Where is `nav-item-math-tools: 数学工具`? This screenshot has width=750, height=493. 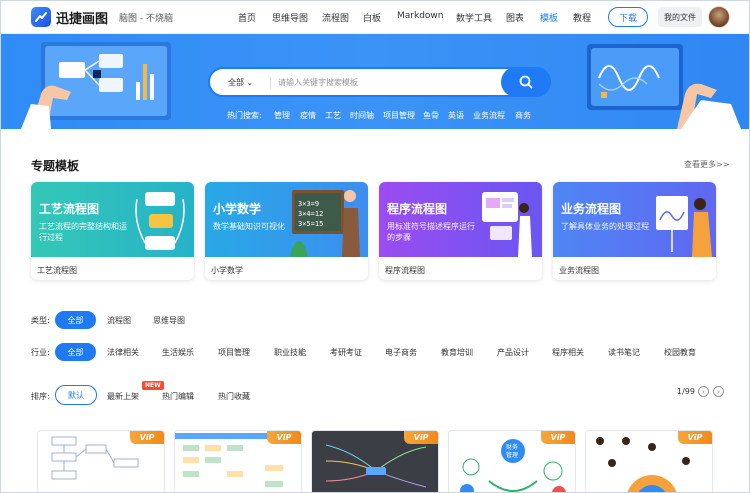
nav-item-math-tools: 数学工具 is located at coordinates (474, 17).